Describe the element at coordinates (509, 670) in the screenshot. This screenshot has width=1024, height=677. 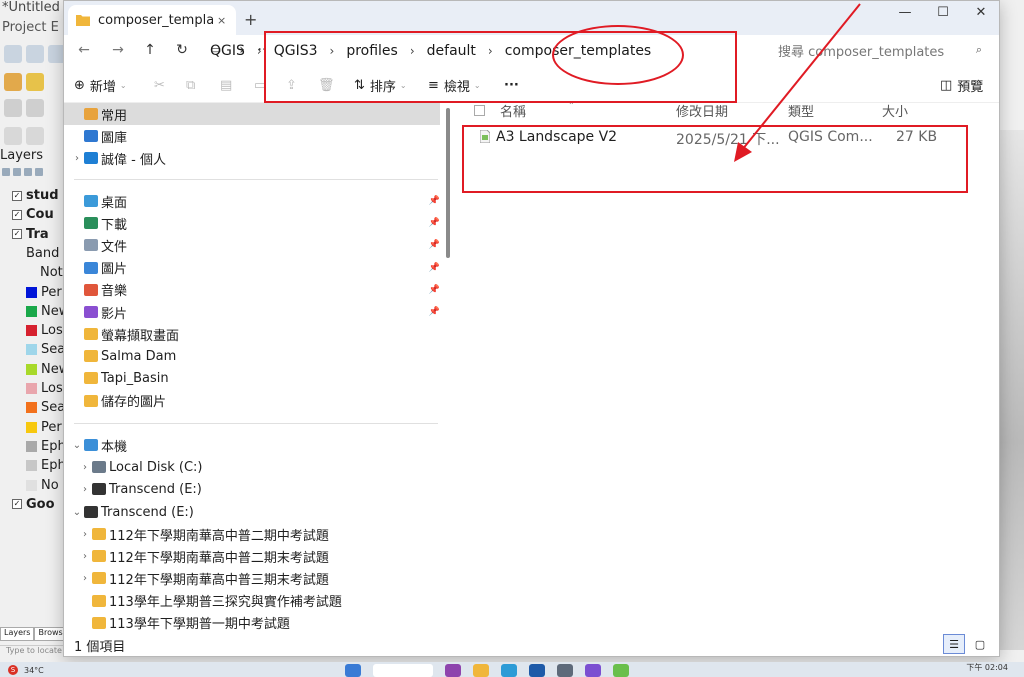
I see `edge-icon` at that location.